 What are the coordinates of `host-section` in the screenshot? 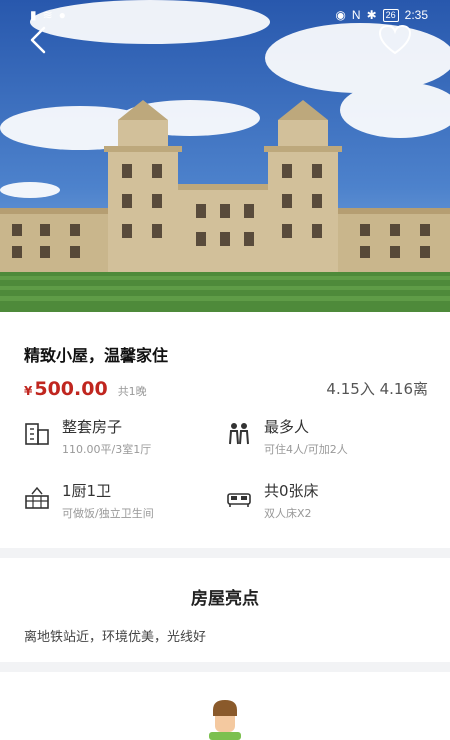 It's located at (225, 706).